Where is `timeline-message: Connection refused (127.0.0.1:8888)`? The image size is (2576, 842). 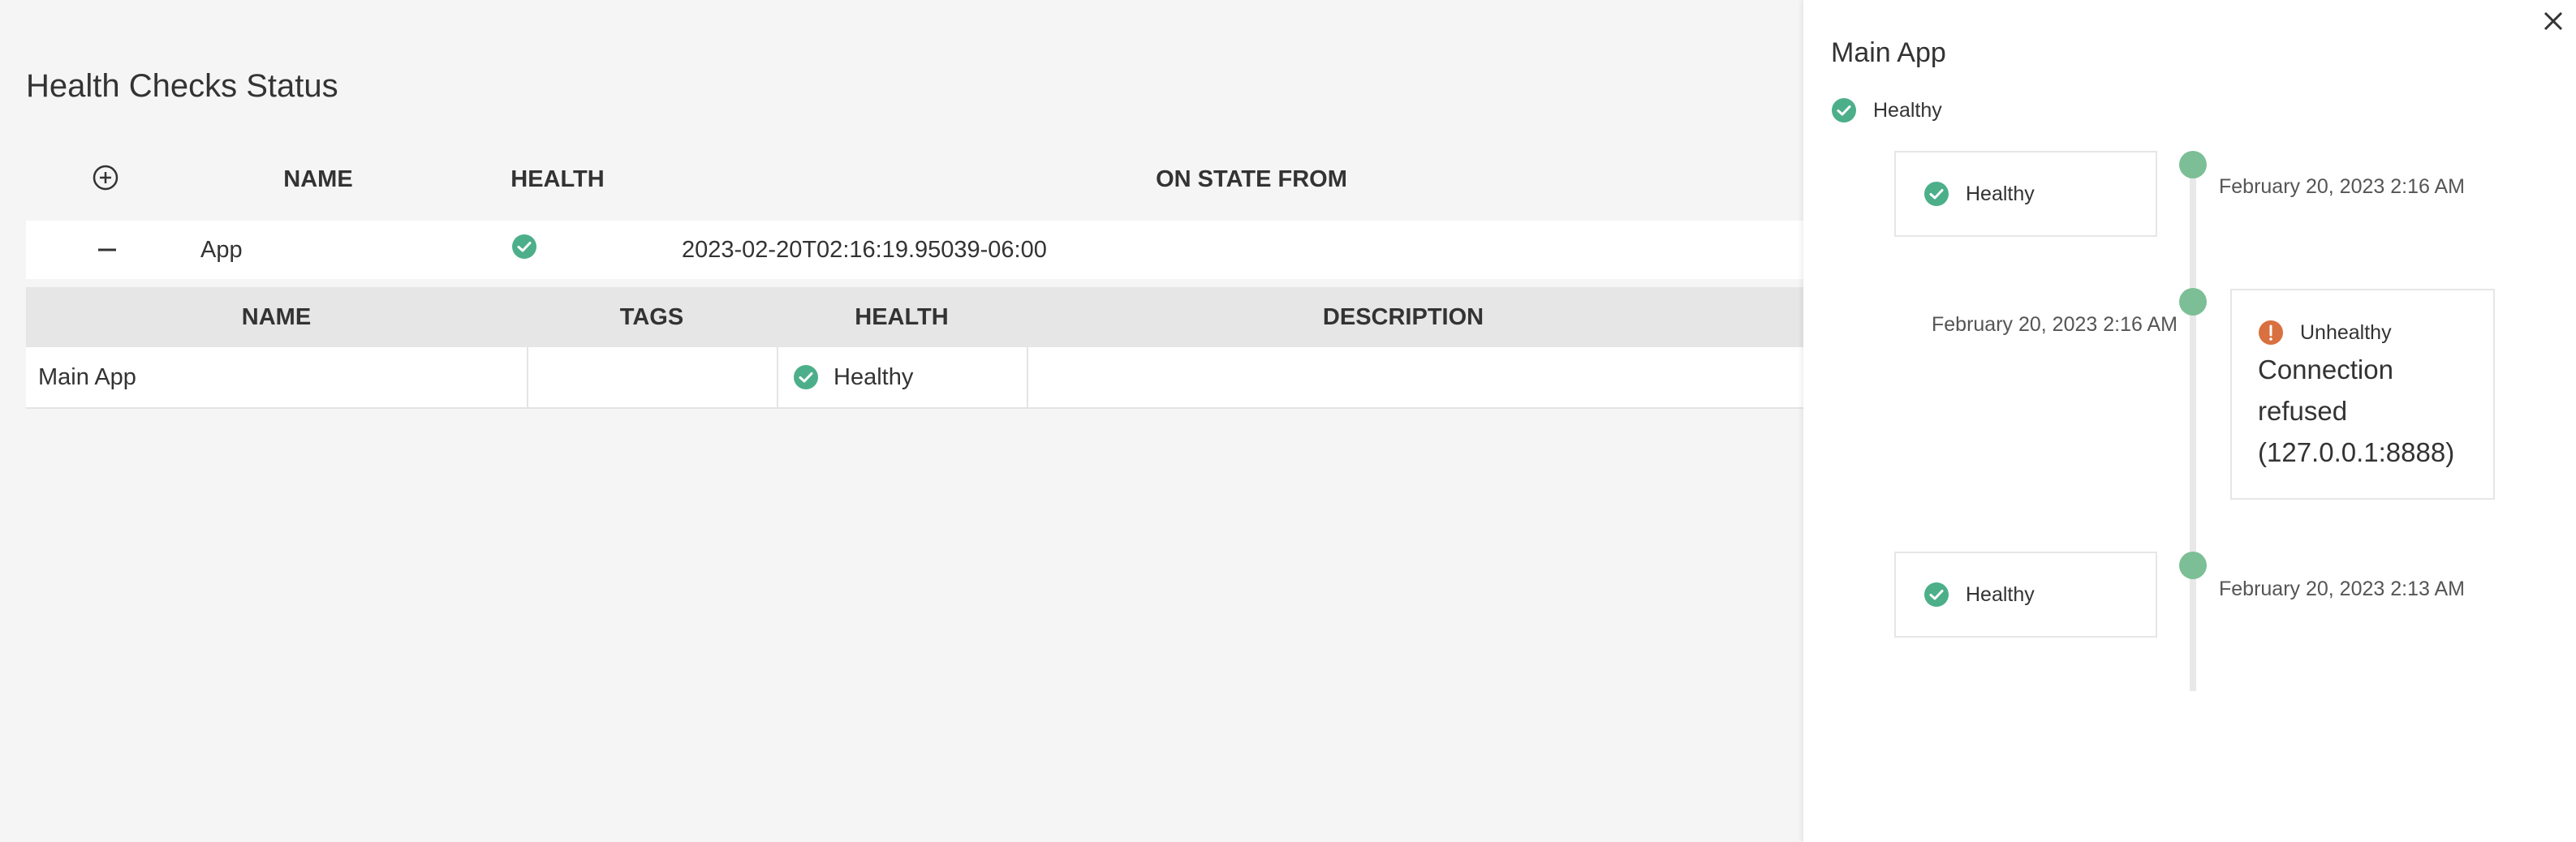
timeline-message: Connection refused (127.0.0.1:8888) is located at coordinates (2357, 410).